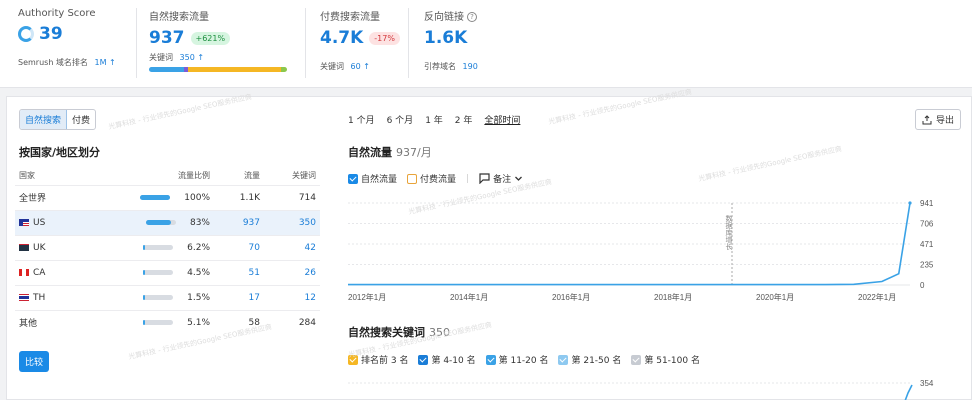 The height and width of the screenshot is (400, 972). Describe the element at coordinates (922, 285) in the screenshot. I see `y-tick-label: 0` at that location.